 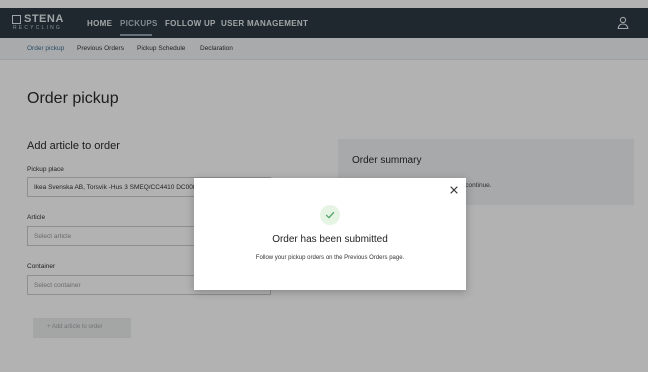 What do you see at coordinates (454, 190) in the screenshot?
I see `close-icon` at bounding box center [454, 190].